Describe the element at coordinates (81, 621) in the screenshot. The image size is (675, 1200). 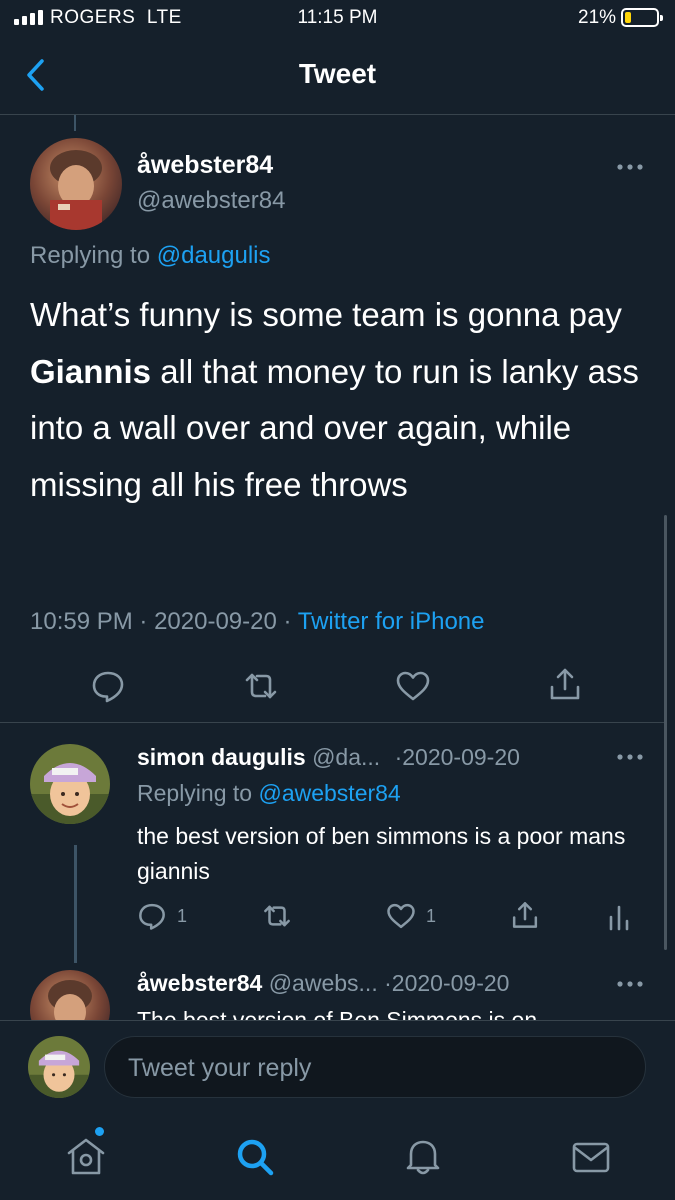
I see `tweet-time: 10:59 PM` at that location.